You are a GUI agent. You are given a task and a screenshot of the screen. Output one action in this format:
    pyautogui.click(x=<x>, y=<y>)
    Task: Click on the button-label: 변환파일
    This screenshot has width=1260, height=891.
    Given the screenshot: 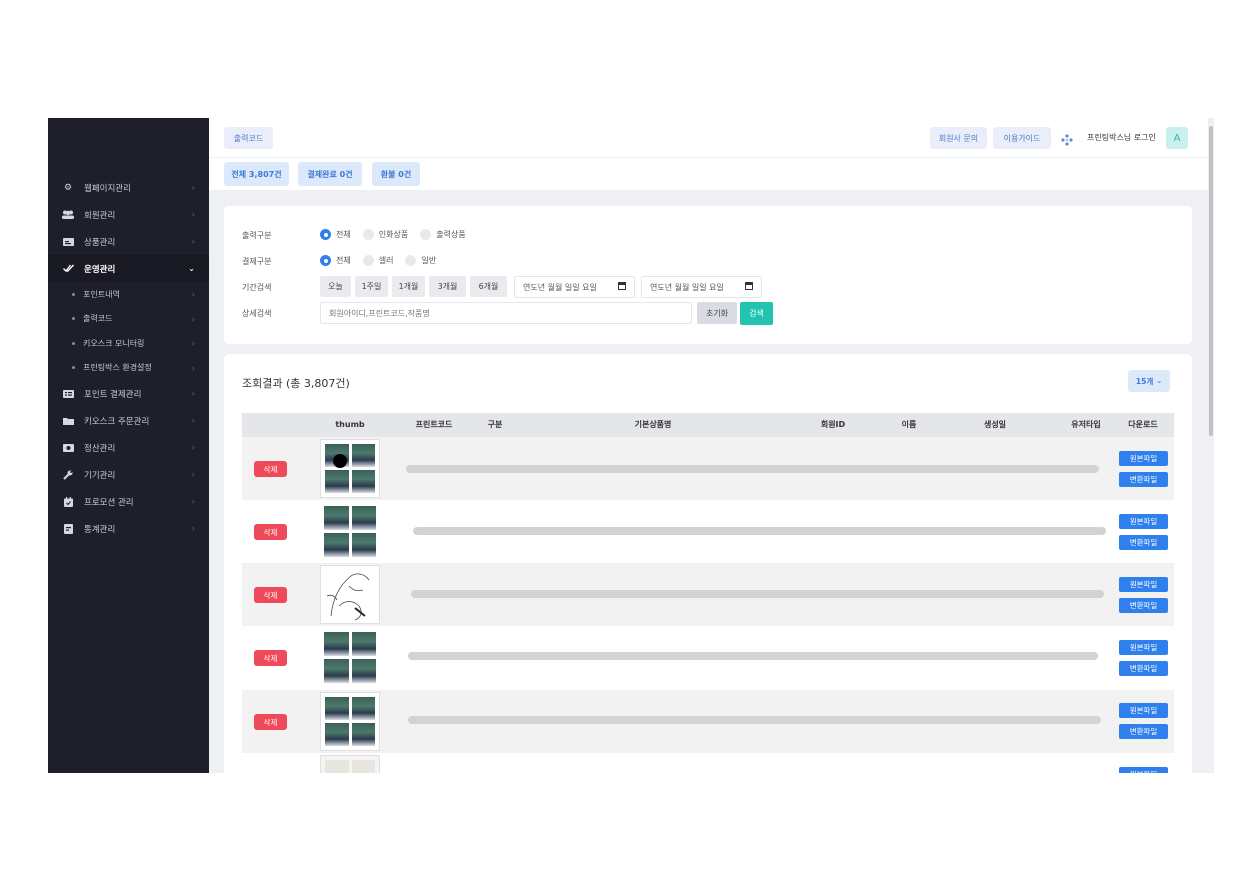 What is the action you would take?
    pyautogui.click(x=1143, y=668)
    